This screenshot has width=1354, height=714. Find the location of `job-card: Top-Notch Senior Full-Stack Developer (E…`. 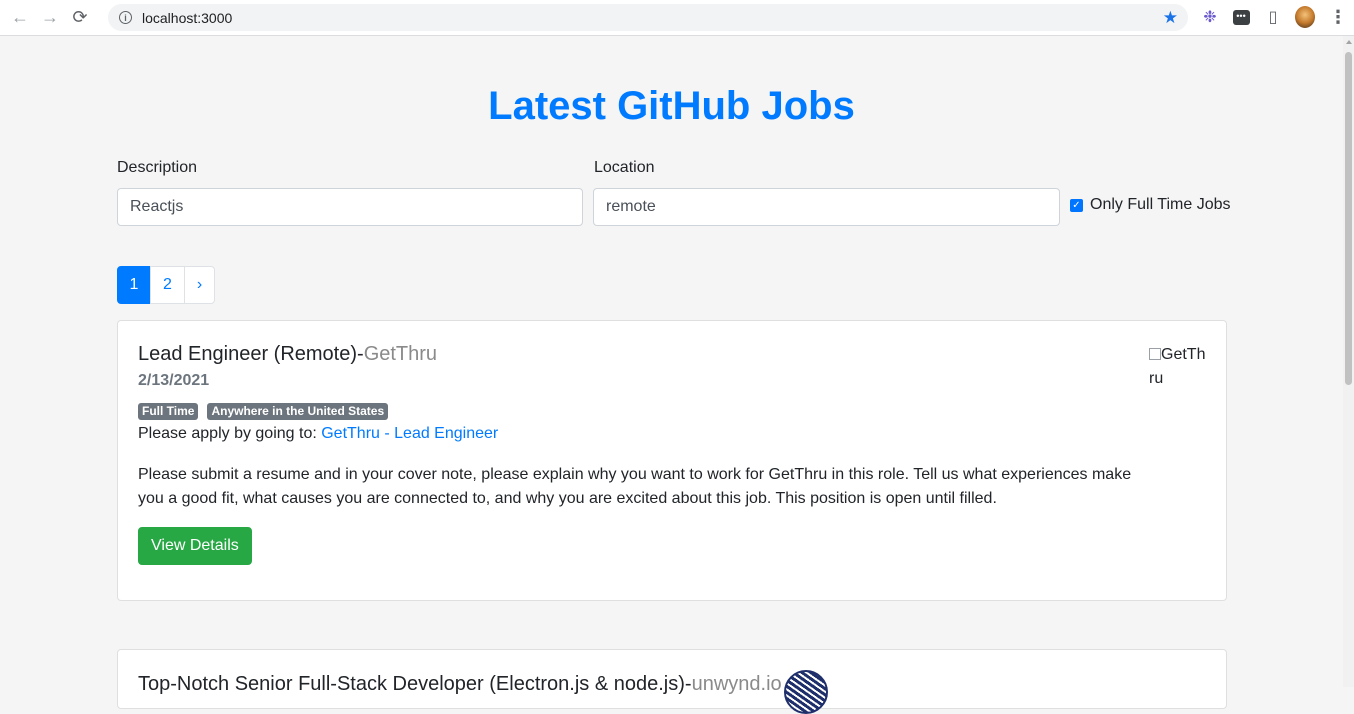

job-card: Top-Notch Senior Full-Stack Developer (E… is located at coordinates (672, 681).